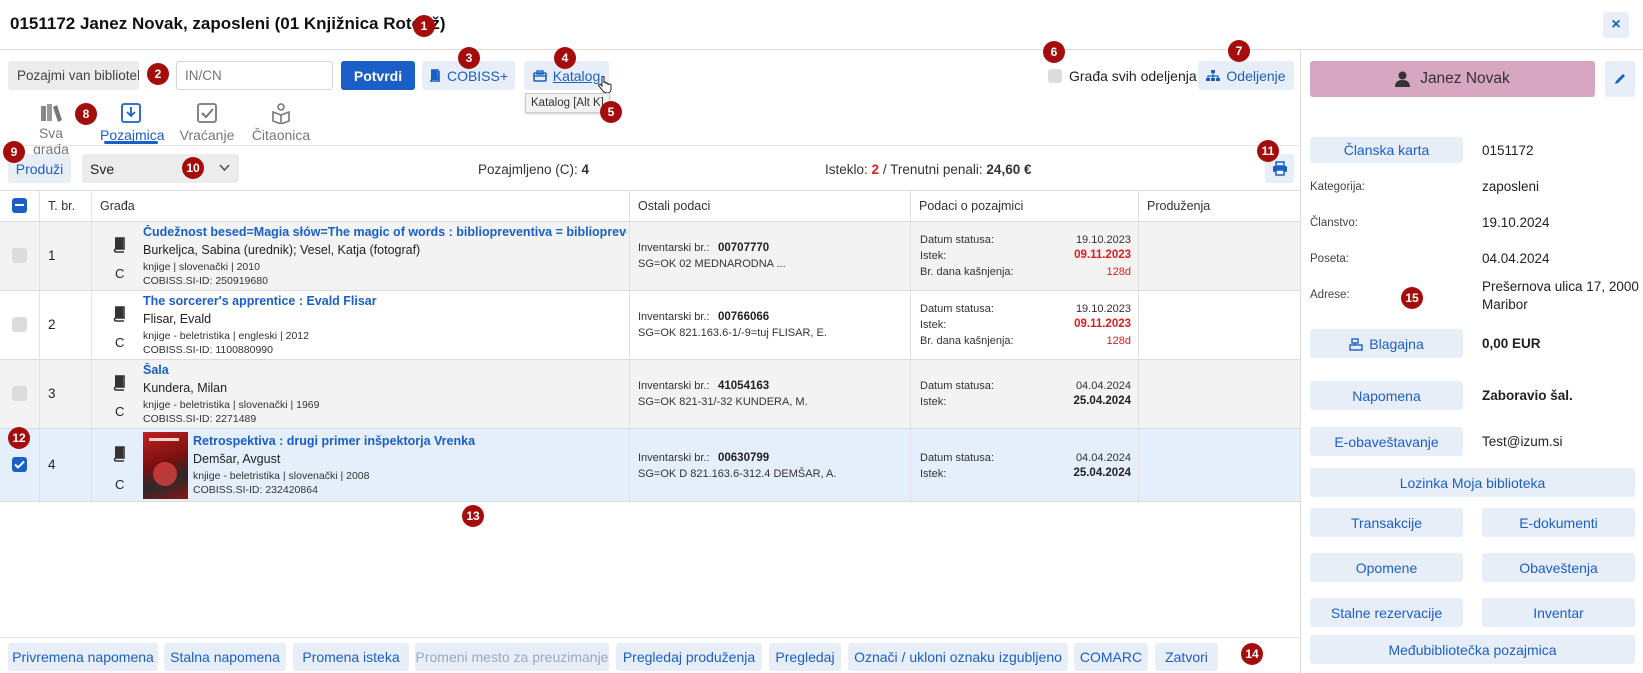 Image resolution: width=1643 pixels, height=673 pixels. I want to click on permanent-note-button: Stalna napomena, so click(225, 657).